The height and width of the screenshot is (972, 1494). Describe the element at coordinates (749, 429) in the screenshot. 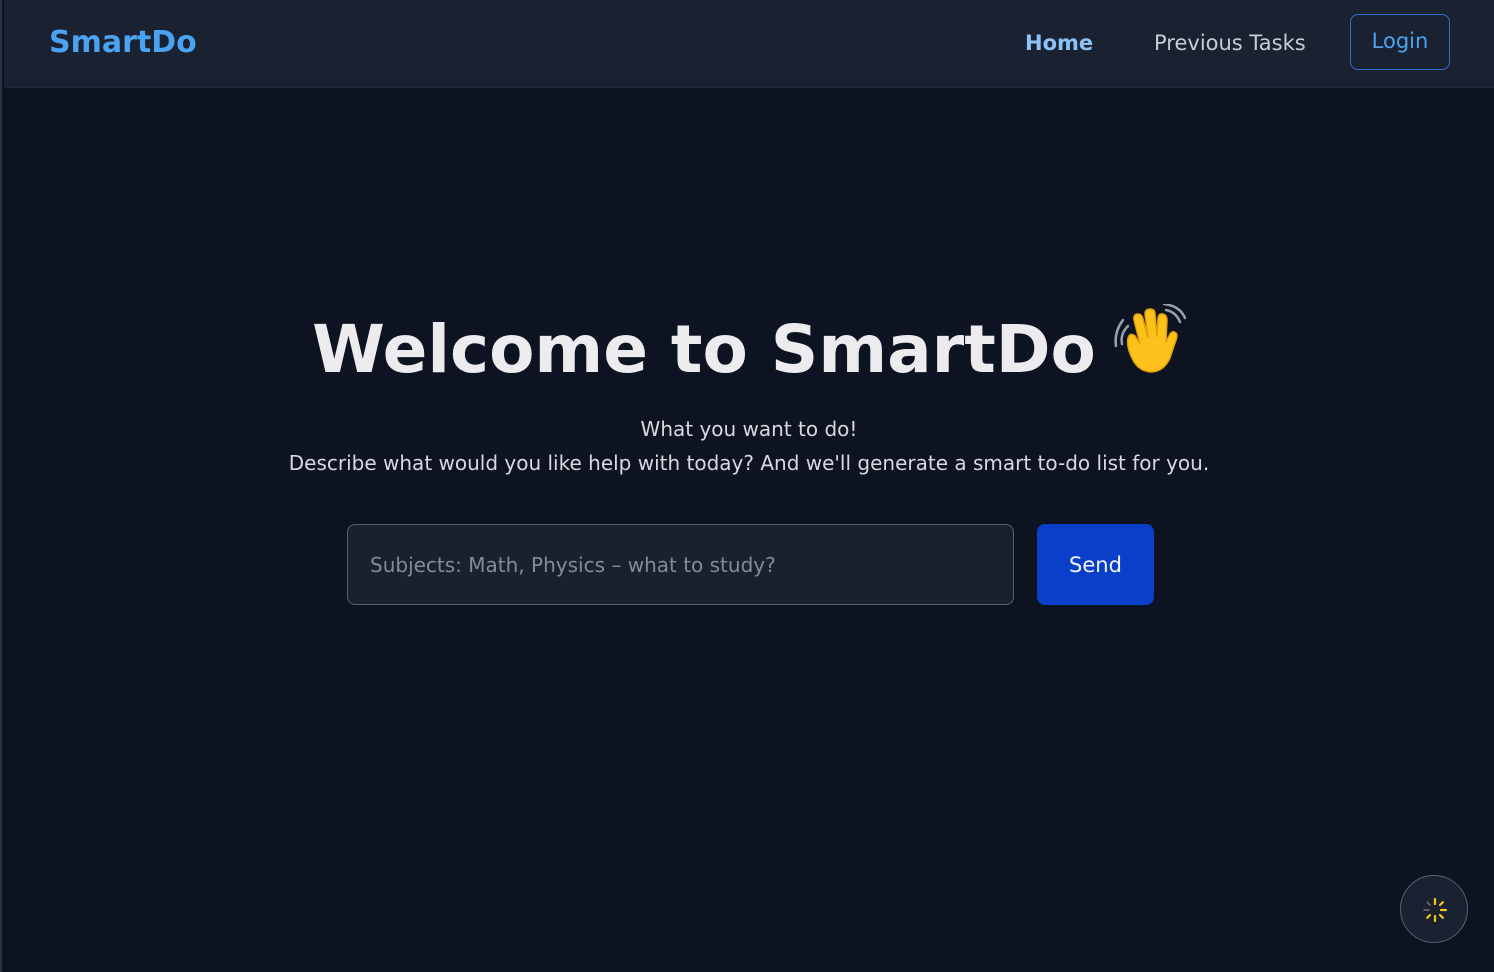

I see `hero-subtitle-line-1: What you want to do!` at that location.